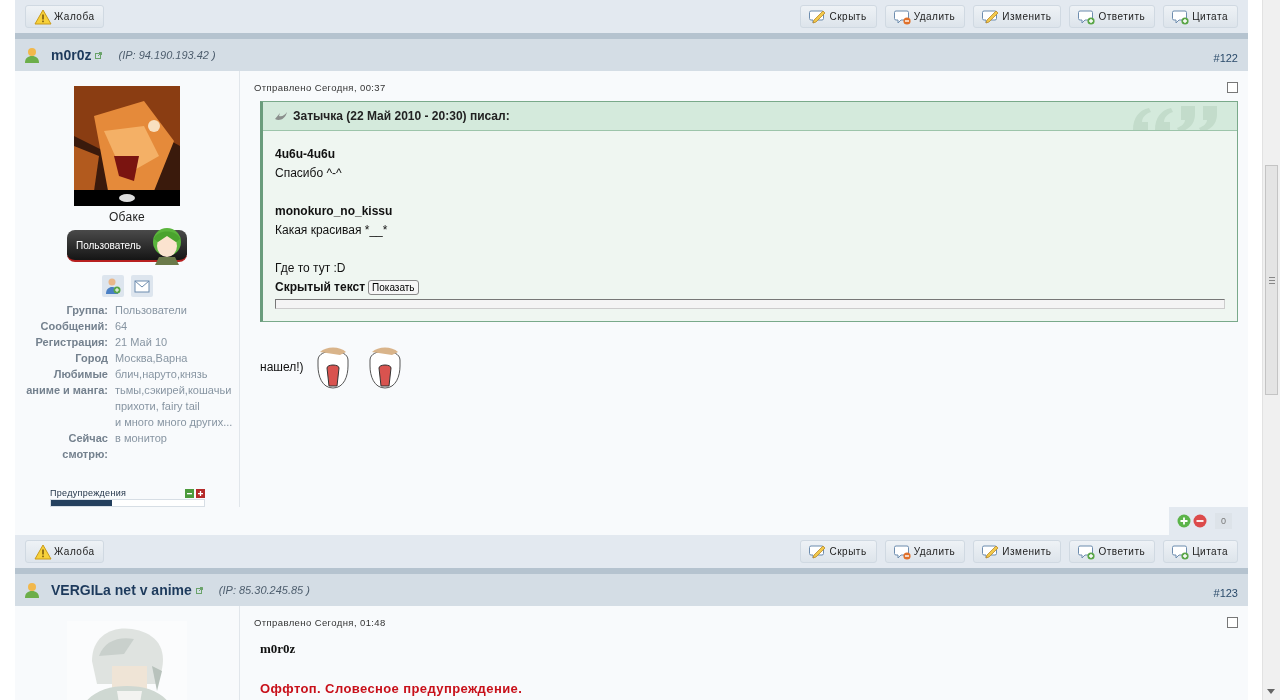 The width and height of the screenshot is (1280, 700). I want to click on warnings-label: Предупреждения, so click(88, 493).